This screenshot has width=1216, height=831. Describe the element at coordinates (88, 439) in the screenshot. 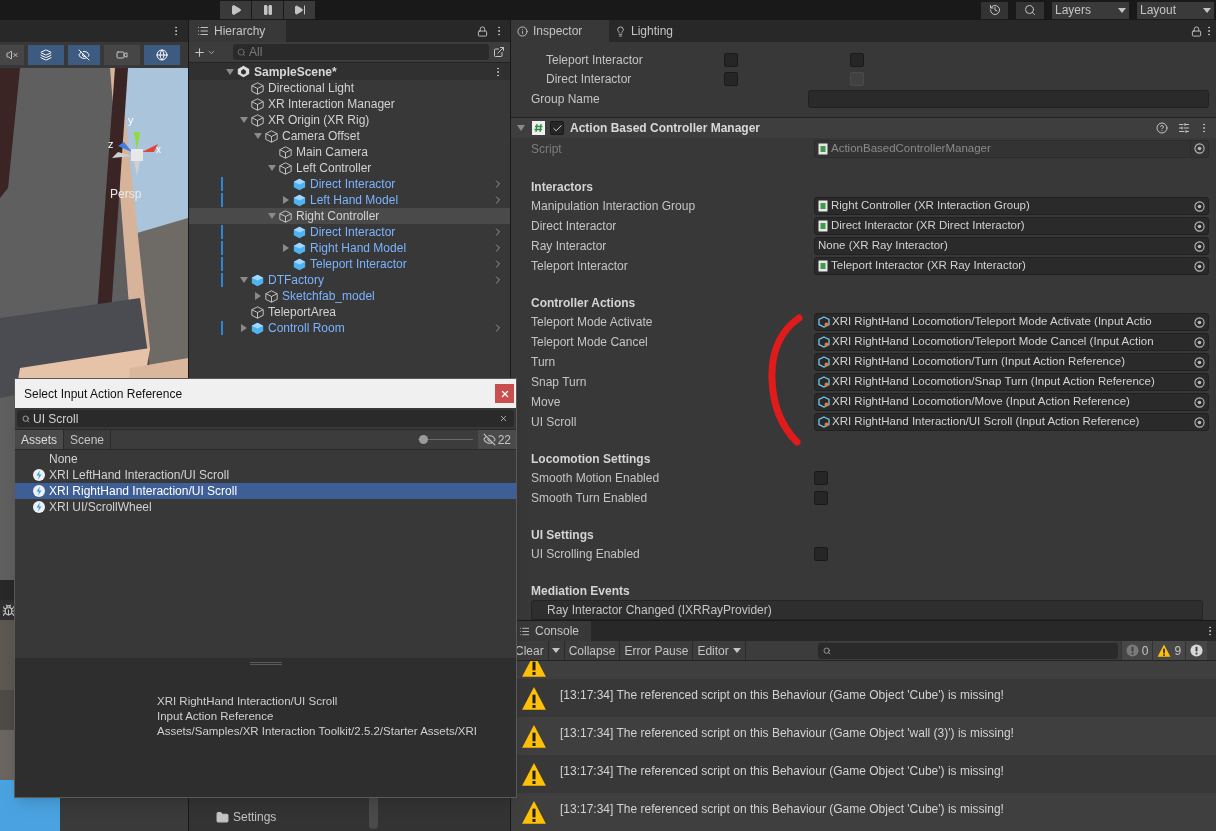

I see `dialog-tab: Scene` at that location.